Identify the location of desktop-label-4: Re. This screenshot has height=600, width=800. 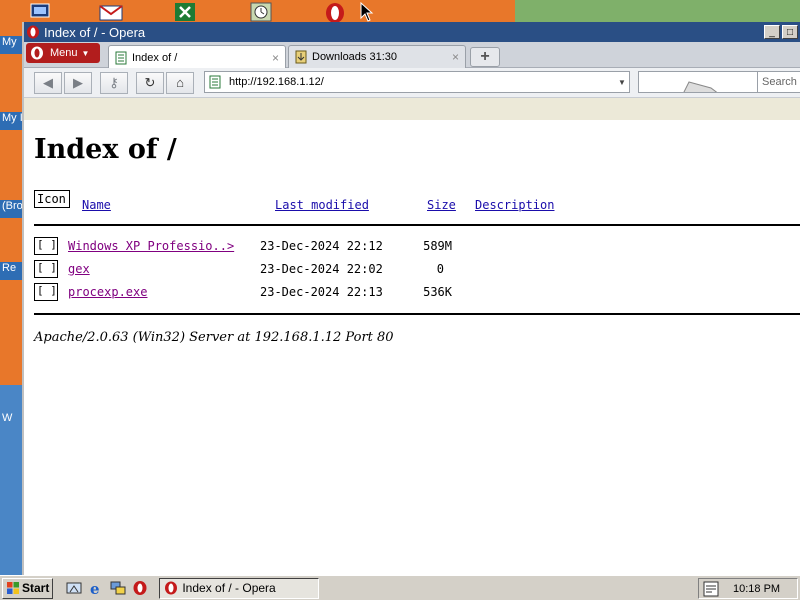
(11, 271).